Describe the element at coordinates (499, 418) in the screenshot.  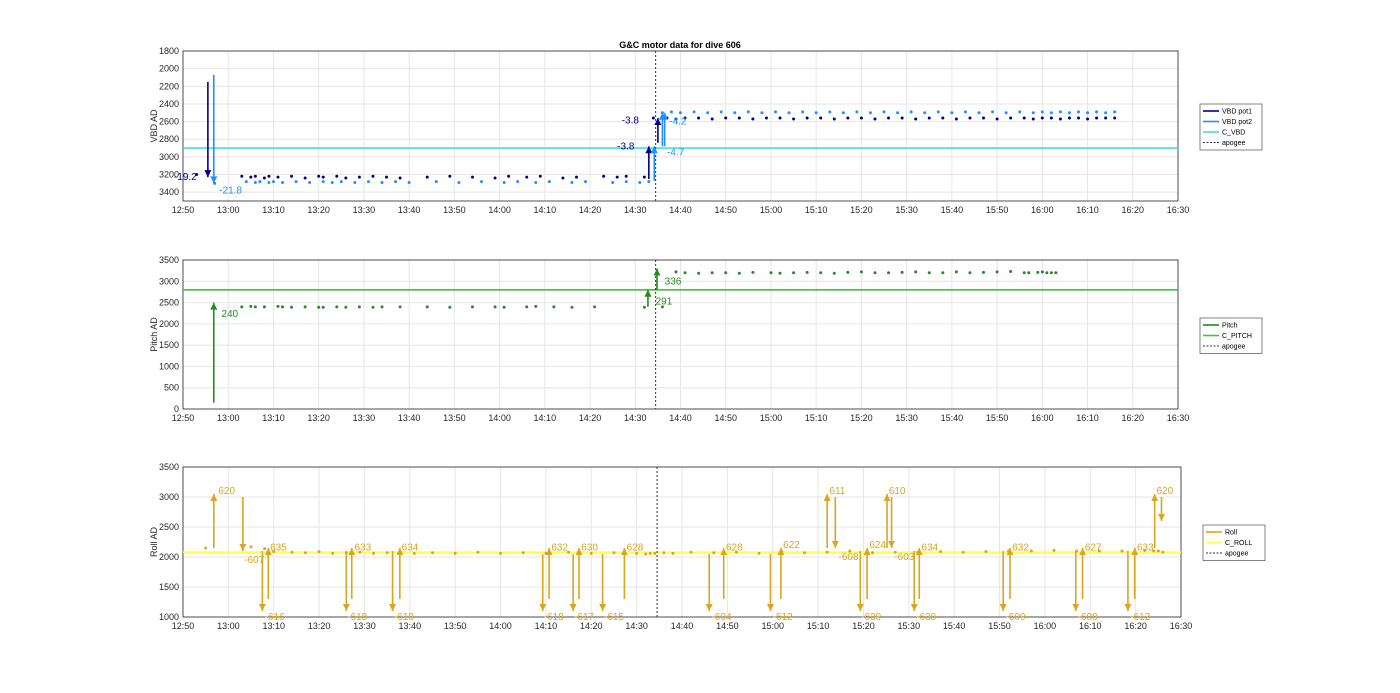
I see `x-tick-label: 14:00` at that location.